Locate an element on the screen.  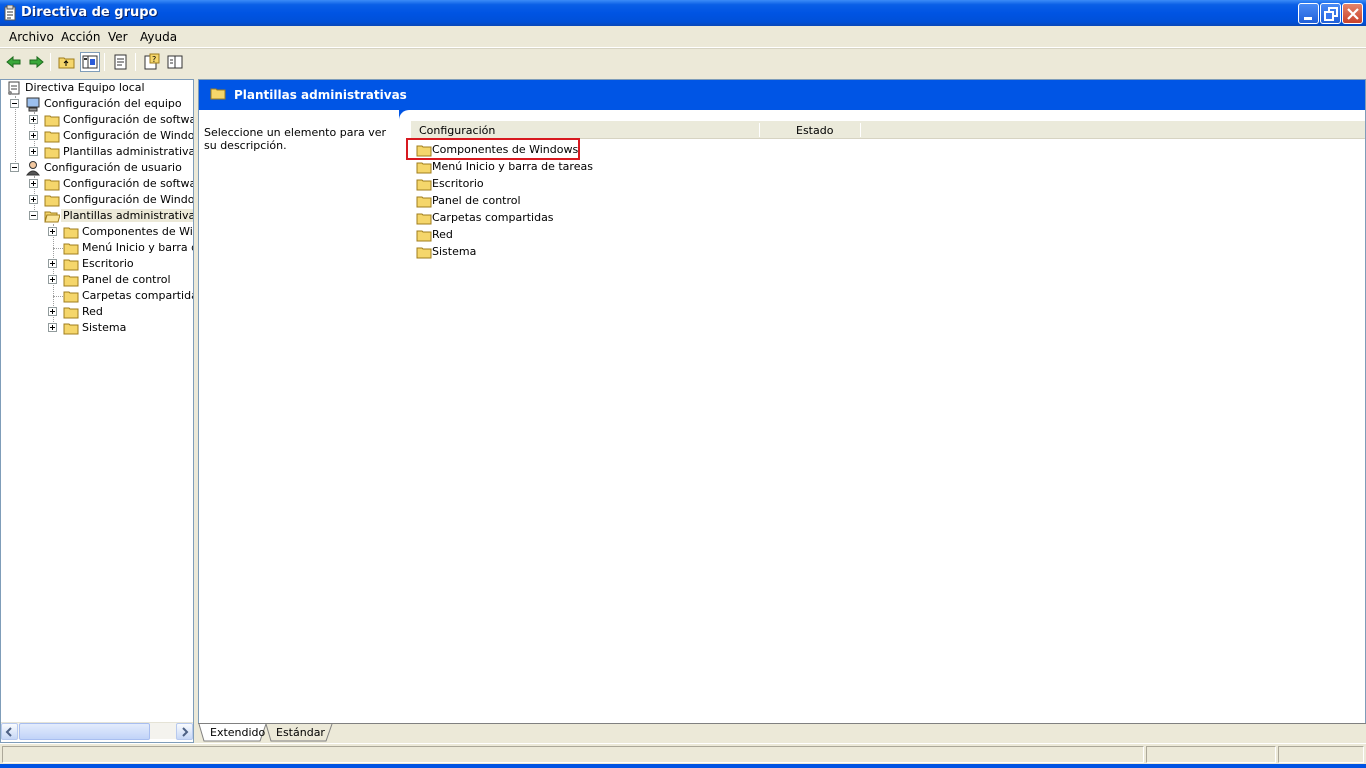
tree-item-computer-config: Configuración del equipo is located at coordinates (97, 104).